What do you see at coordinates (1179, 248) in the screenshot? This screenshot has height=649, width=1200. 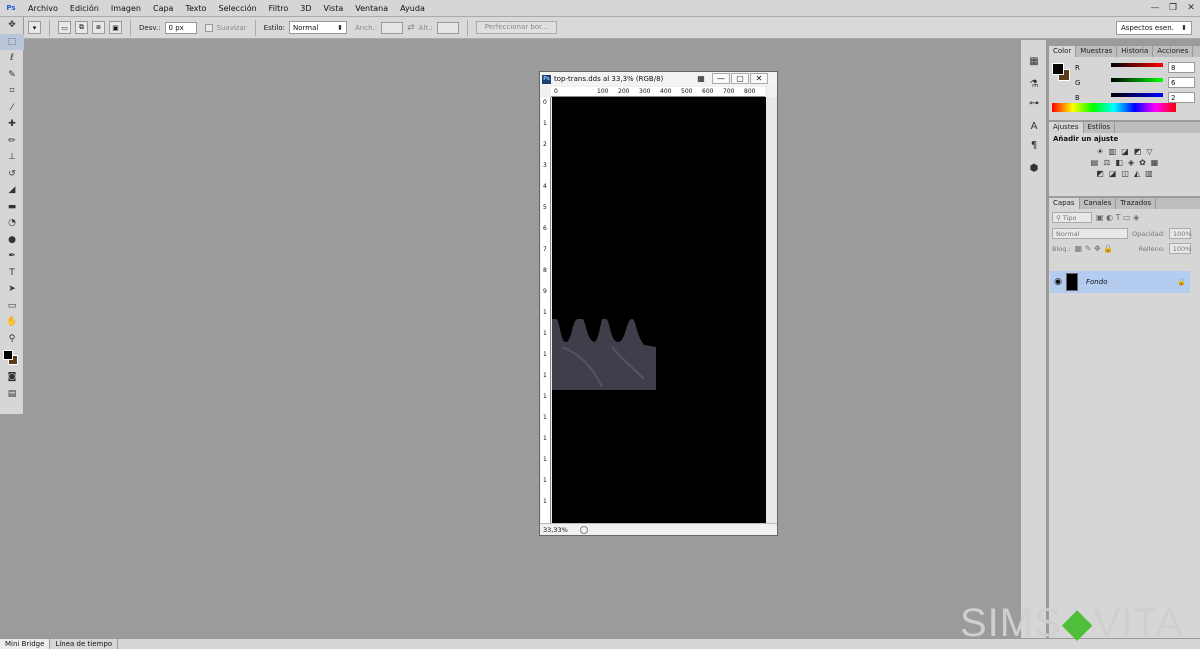 I see `fill-input: 100%` at bounding box center [1179, 248].